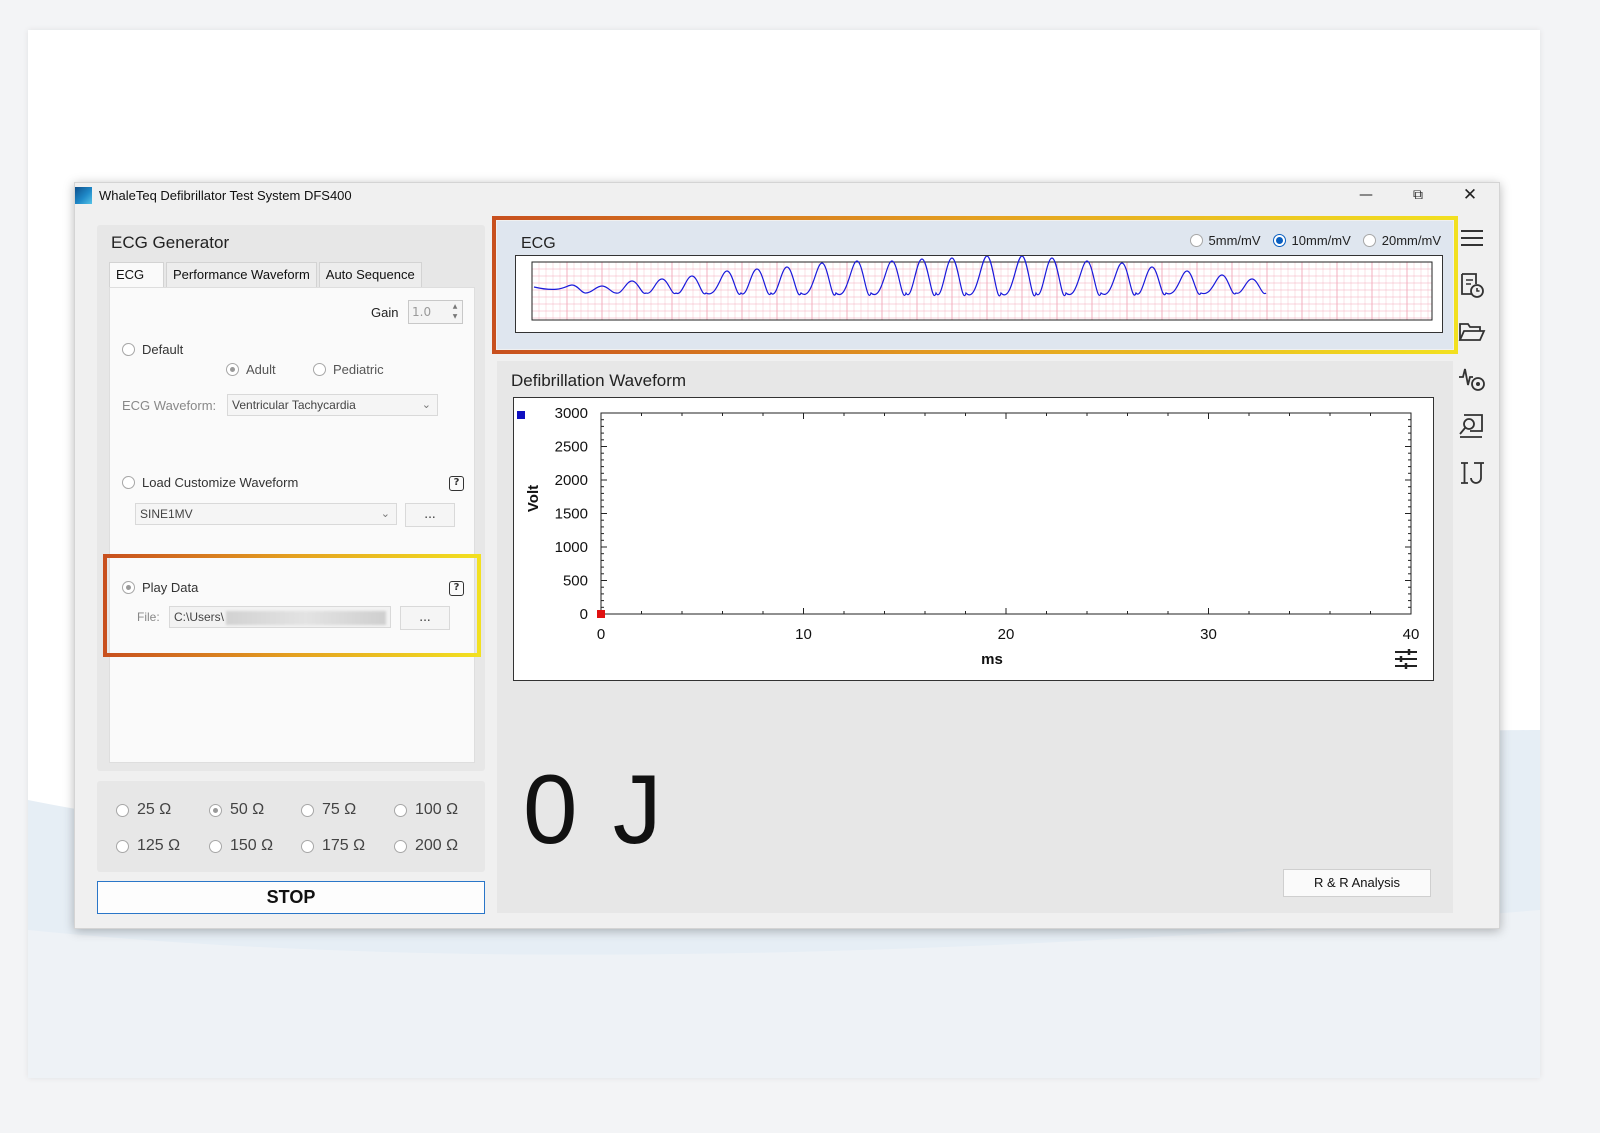 The height and width of the screenshot is (1133, 1600). I want to click on report-search-icon, so click(1472, 426).